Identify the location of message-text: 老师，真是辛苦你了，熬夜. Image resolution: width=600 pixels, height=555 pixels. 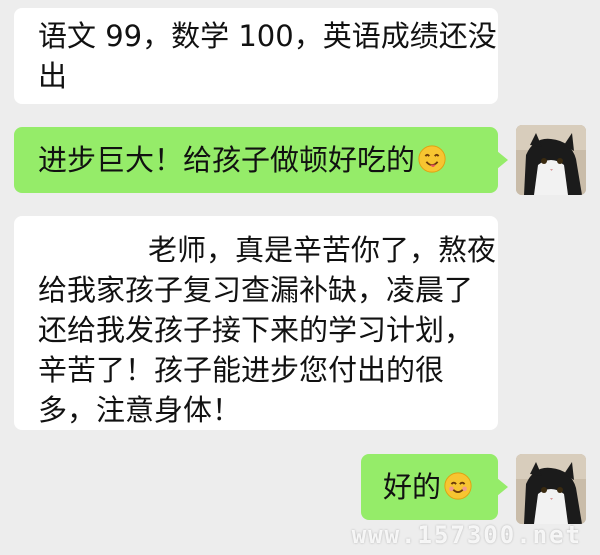
(322, 250).